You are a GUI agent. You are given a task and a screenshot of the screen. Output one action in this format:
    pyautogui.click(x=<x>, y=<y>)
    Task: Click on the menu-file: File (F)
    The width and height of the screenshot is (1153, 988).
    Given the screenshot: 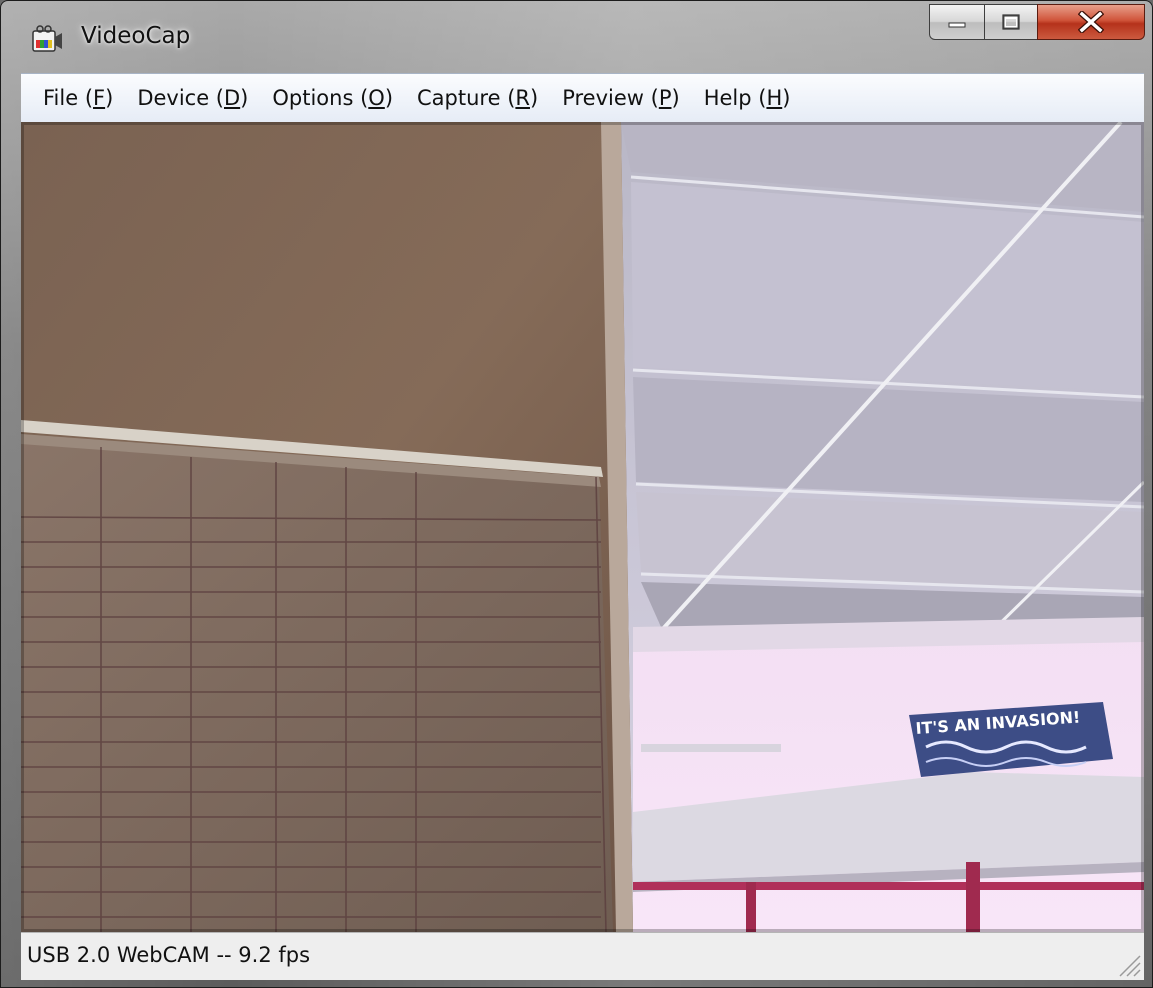 What is the action you would take?
    pyautogui.click(x=73, y=98)
    